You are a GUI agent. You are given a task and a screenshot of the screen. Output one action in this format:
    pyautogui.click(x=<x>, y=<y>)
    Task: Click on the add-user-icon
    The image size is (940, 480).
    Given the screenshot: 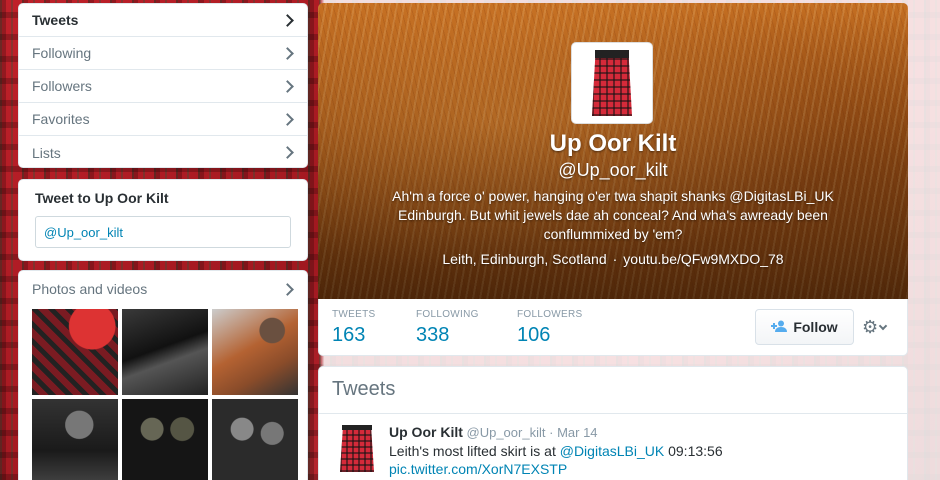 What is the action you would take?
    pyautogui.click(x=779, y=327)
    